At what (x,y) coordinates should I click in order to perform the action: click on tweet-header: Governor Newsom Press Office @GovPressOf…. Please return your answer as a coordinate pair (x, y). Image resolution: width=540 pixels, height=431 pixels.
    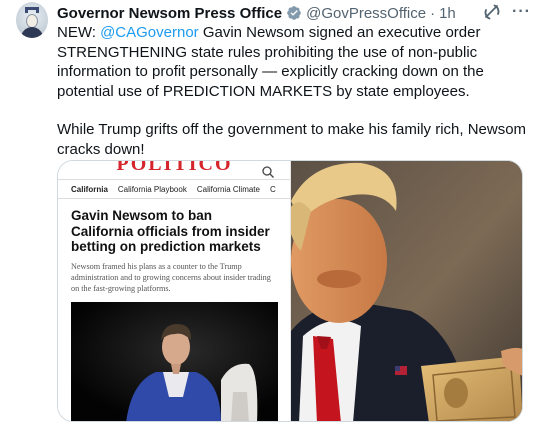
    Looking at the image, I should click on (256, 13).